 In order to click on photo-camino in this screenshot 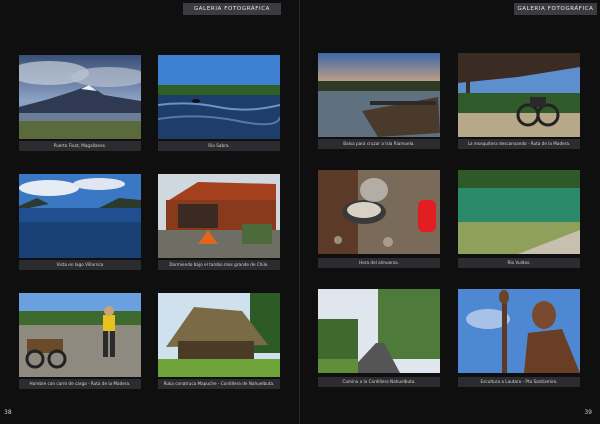, I will do `click(379, 331)`.